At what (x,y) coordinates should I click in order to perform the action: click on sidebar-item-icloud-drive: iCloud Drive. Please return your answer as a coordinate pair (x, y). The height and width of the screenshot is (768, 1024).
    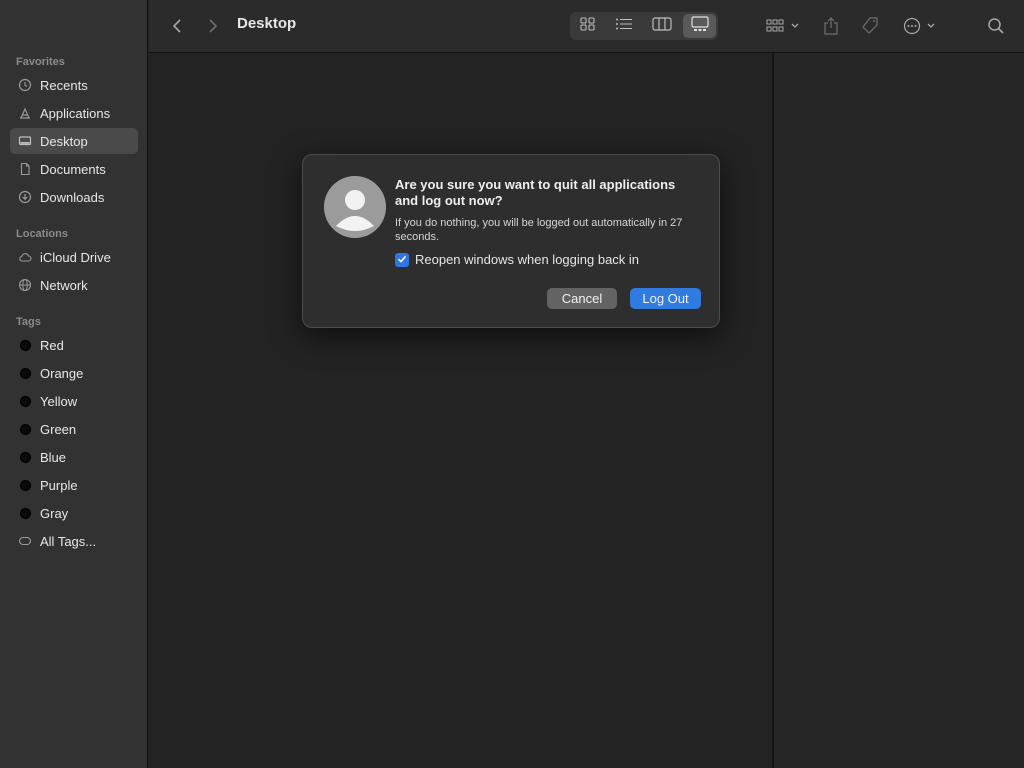
    Looking at the image, I should click on (74, 257).